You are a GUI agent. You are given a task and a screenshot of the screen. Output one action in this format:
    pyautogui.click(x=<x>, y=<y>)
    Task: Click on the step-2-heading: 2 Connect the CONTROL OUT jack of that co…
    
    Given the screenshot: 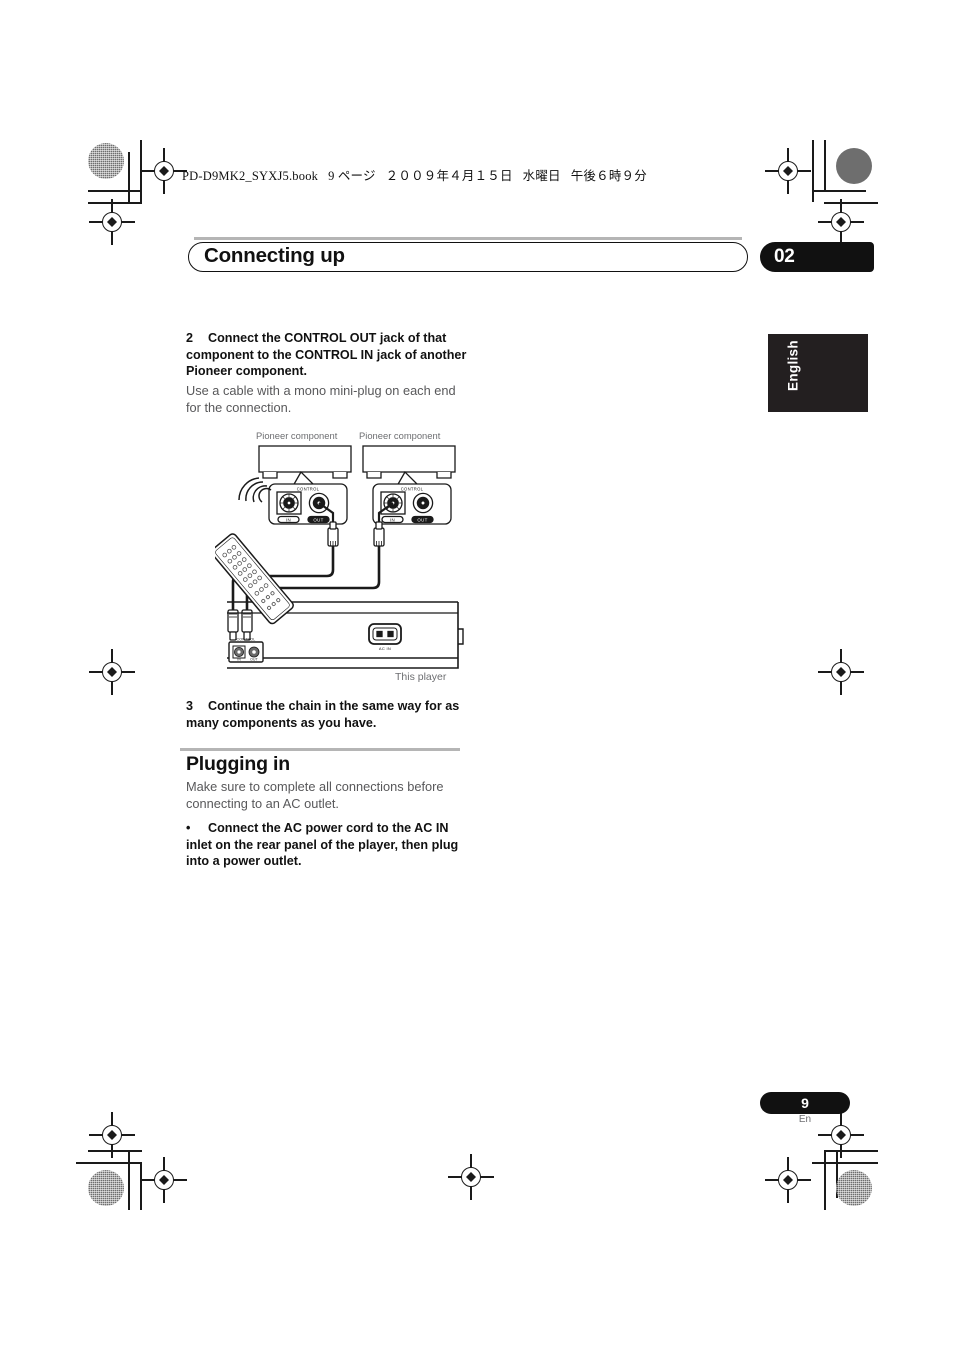 What is the action you would take?
    pyautogui.click(x=327, y=355)
    